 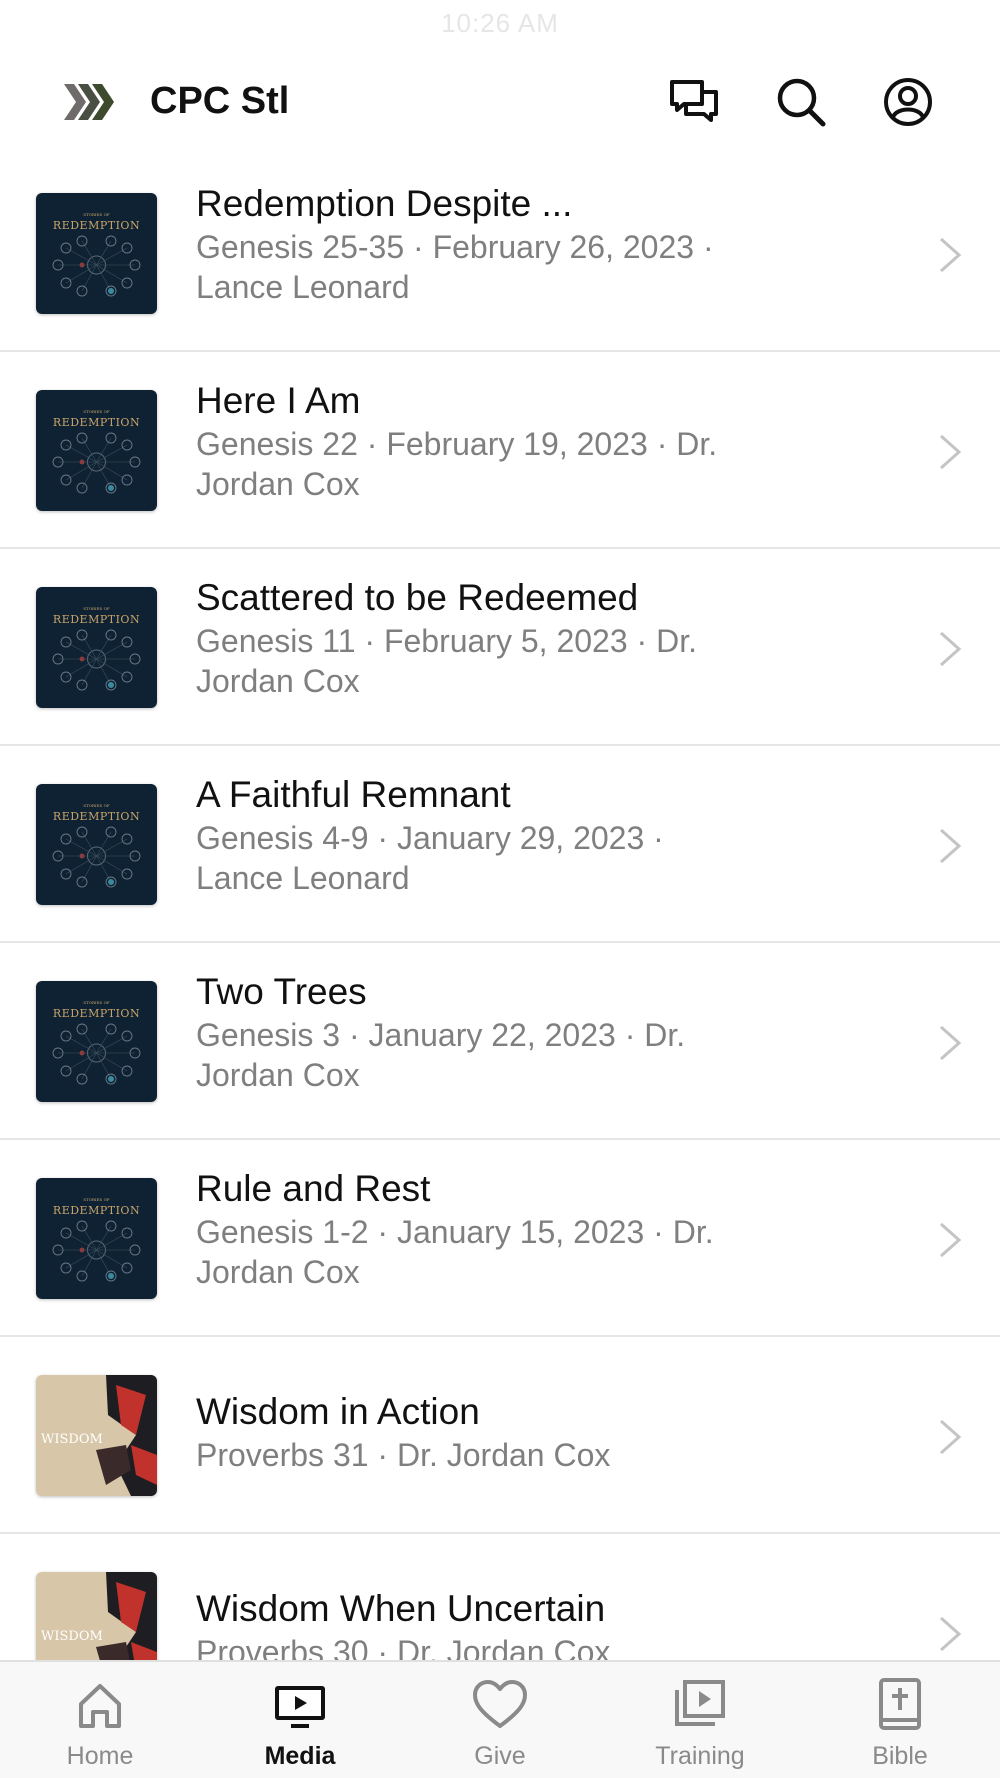 What do you see at coordinates (430, 838) in the screenshot?
I see `sermon-meta: Genesis 4-9 · January 29, 2023 ·` at bounding box center [430, 838].